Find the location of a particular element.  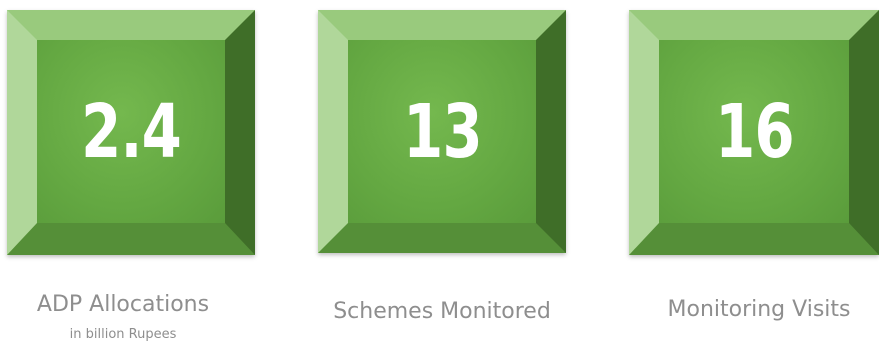

stat-sublabel: in billion Rupees is located at coordinates (123, 334).